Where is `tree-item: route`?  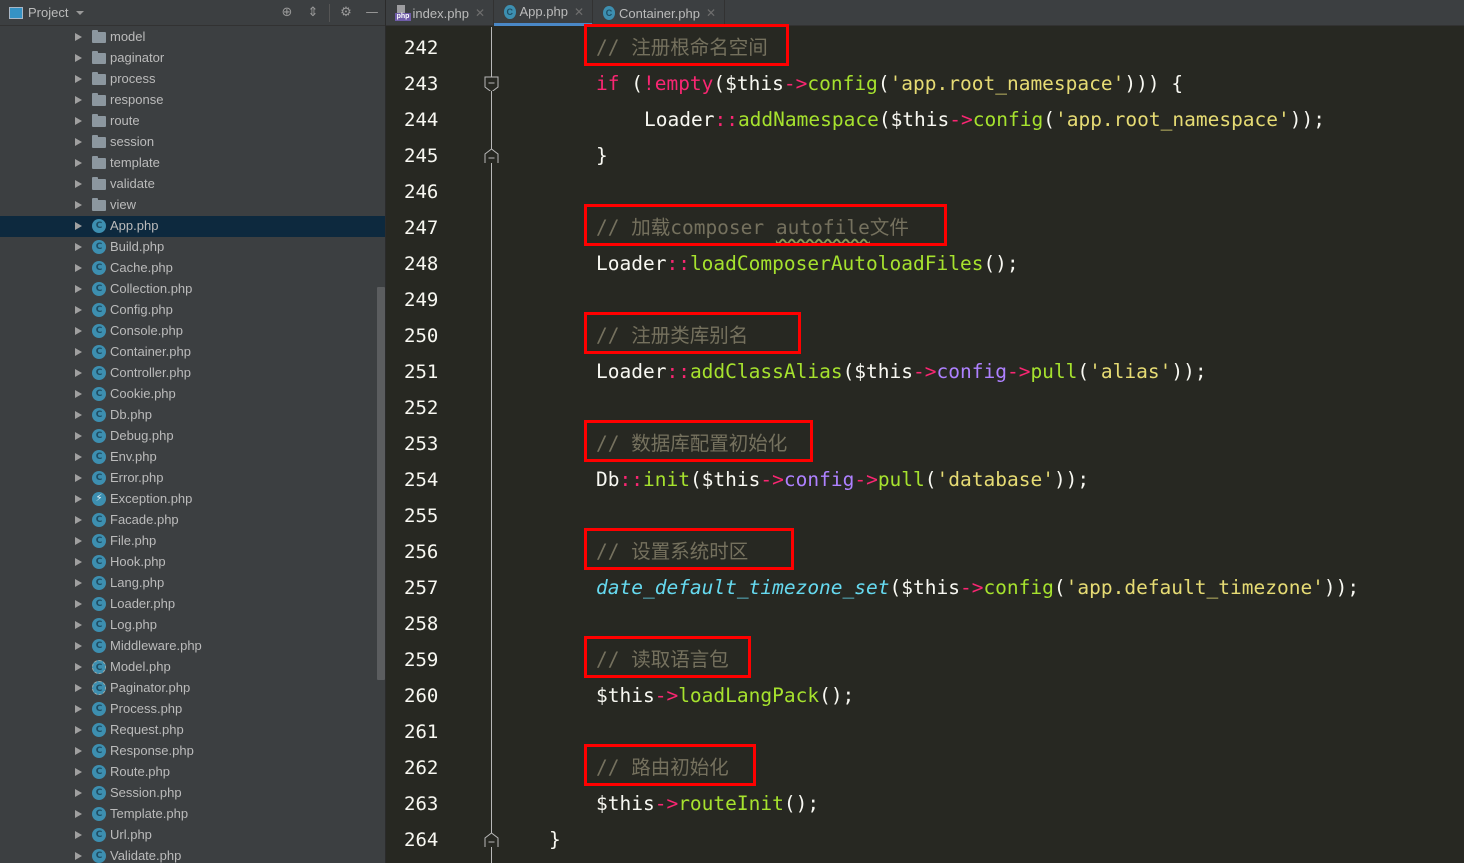
tree-item: route is located at coordinates (193, 121).